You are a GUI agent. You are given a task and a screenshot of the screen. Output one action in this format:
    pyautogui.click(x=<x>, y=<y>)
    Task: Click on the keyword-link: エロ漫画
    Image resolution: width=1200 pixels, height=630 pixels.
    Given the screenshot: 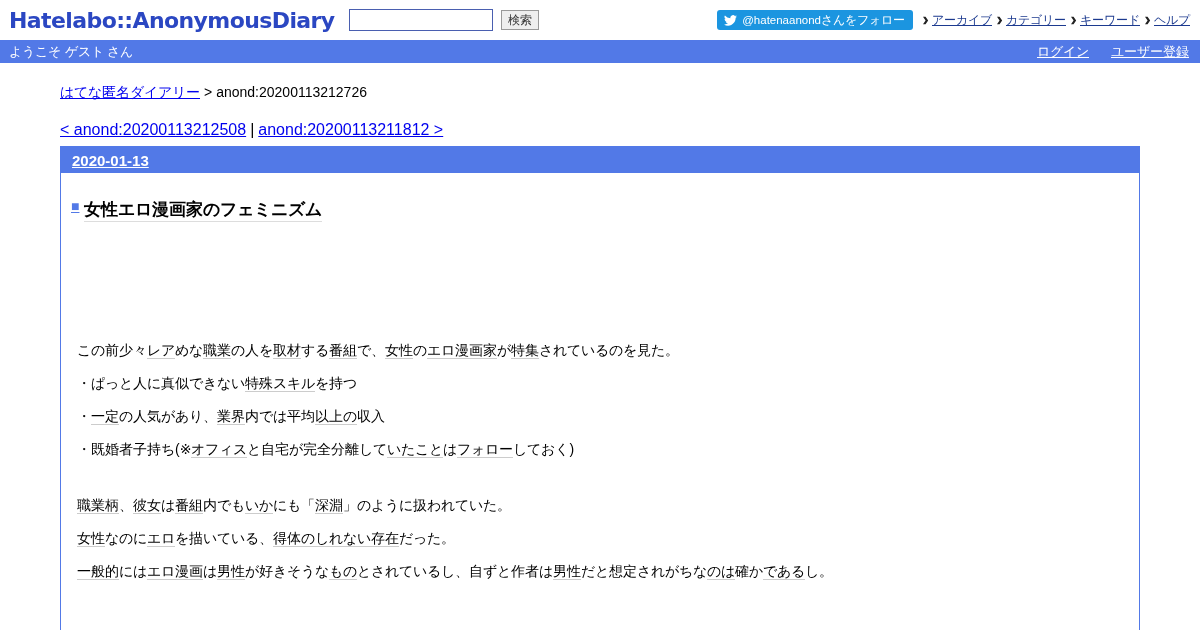 What is the action you would take?
    pyautogui.click(x=175, y=571)
    